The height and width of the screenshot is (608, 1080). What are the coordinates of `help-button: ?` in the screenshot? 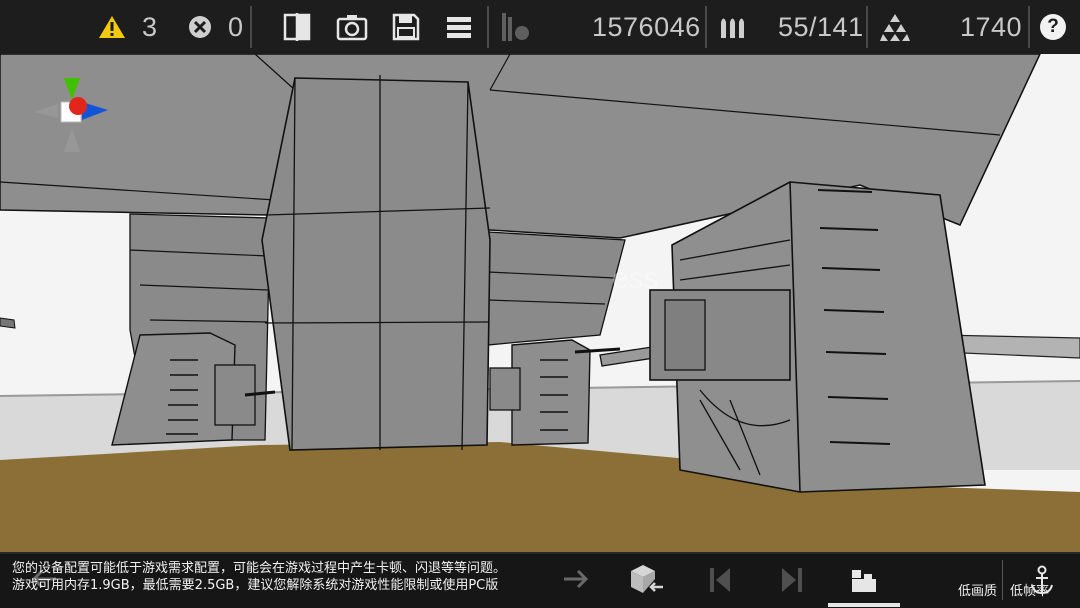 It's located at (1053, 27).